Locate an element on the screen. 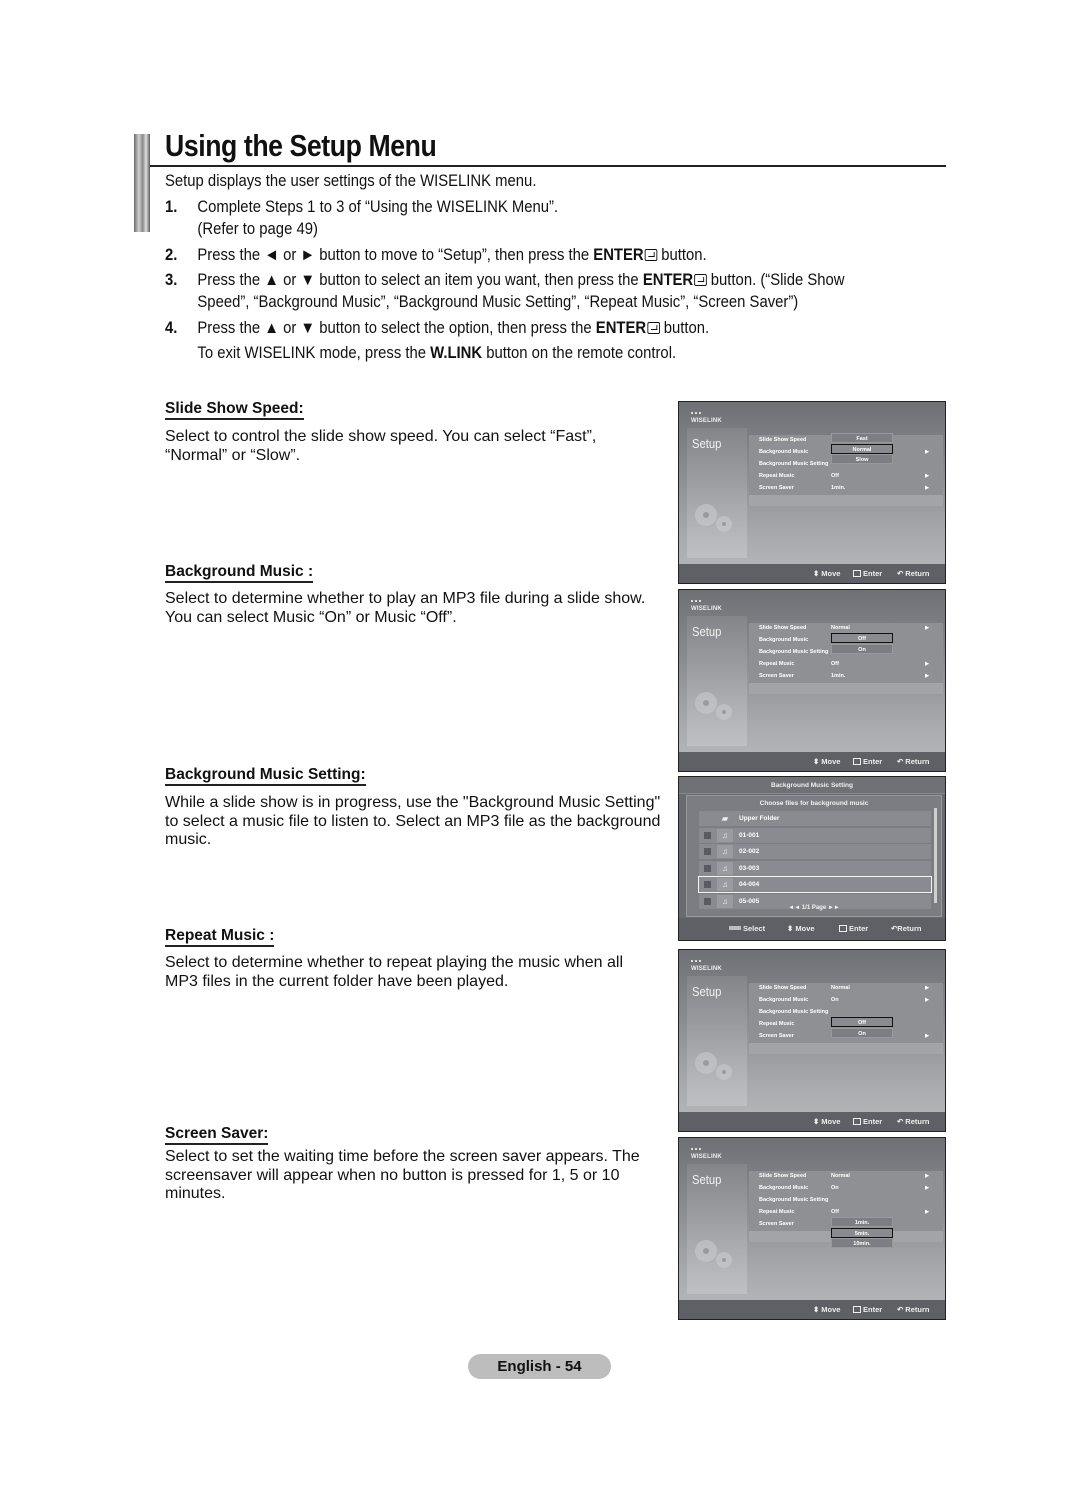  file-name: 01-001 is located at coordinates (749, 835).